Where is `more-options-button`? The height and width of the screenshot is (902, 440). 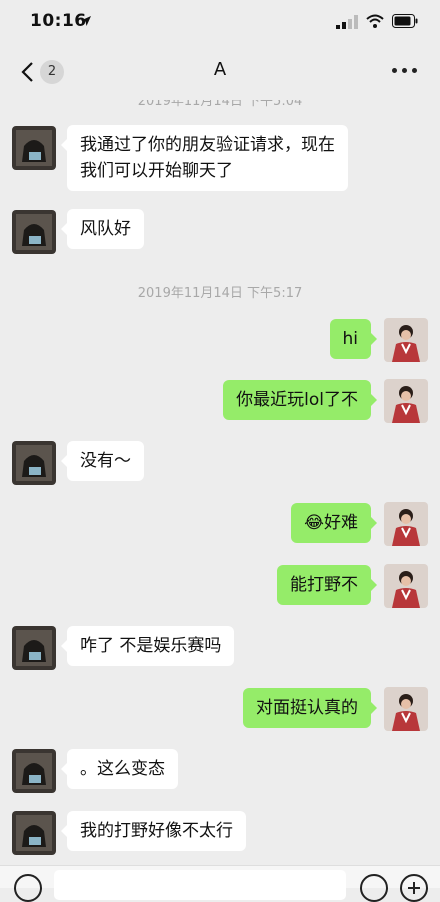 more-options-button is located at coordinates (405, 70).